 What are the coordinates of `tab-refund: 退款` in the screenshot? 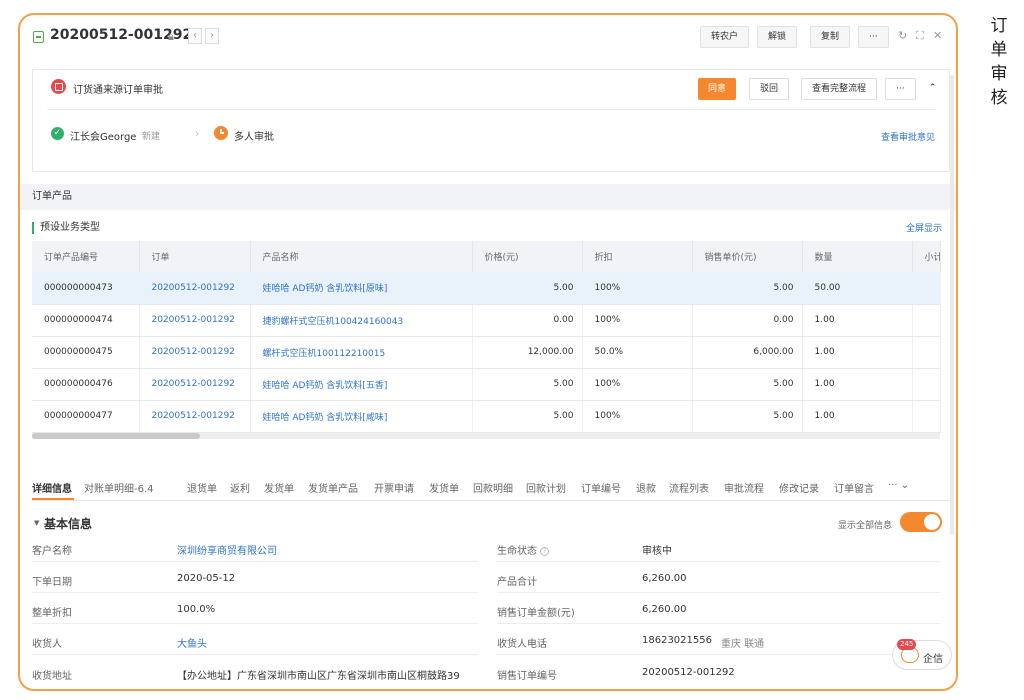 It's located at (646, 487).